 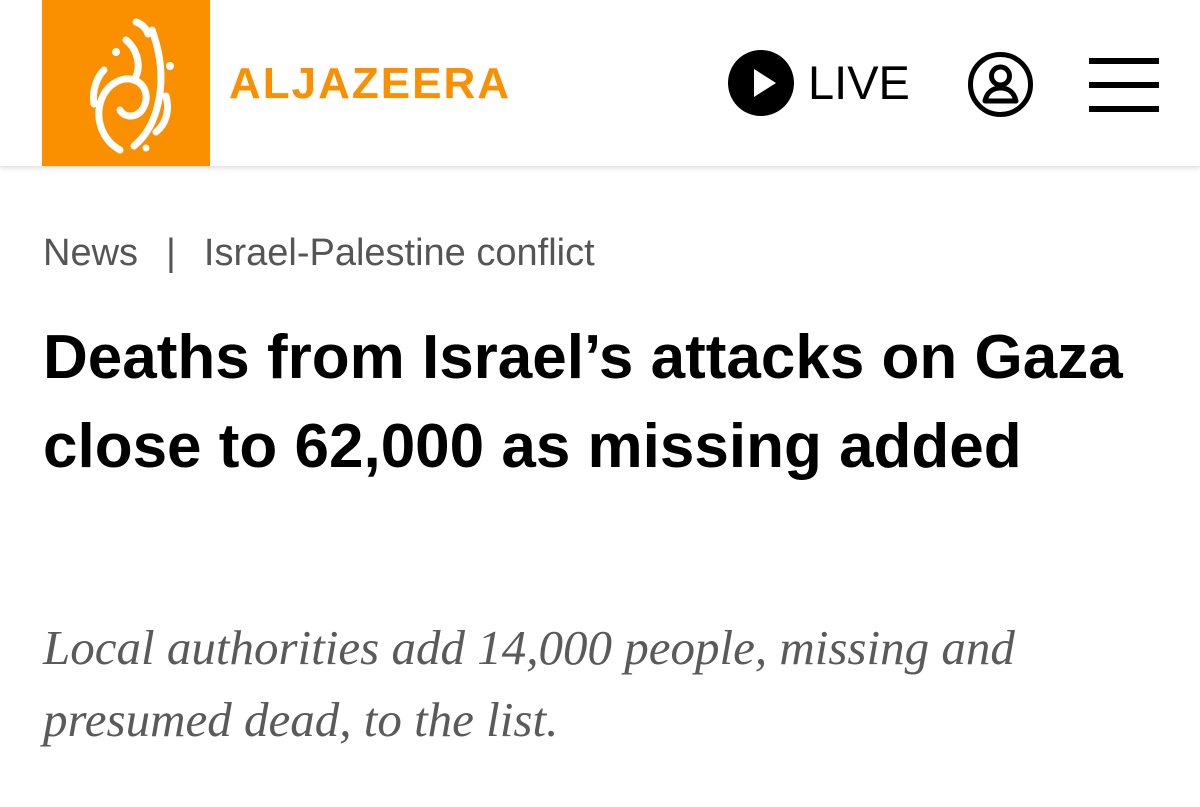 What do you see at coordinates (1124, 61) in the screenshot?
I see `menu-bar-top` at bounding box center [1124, 61].